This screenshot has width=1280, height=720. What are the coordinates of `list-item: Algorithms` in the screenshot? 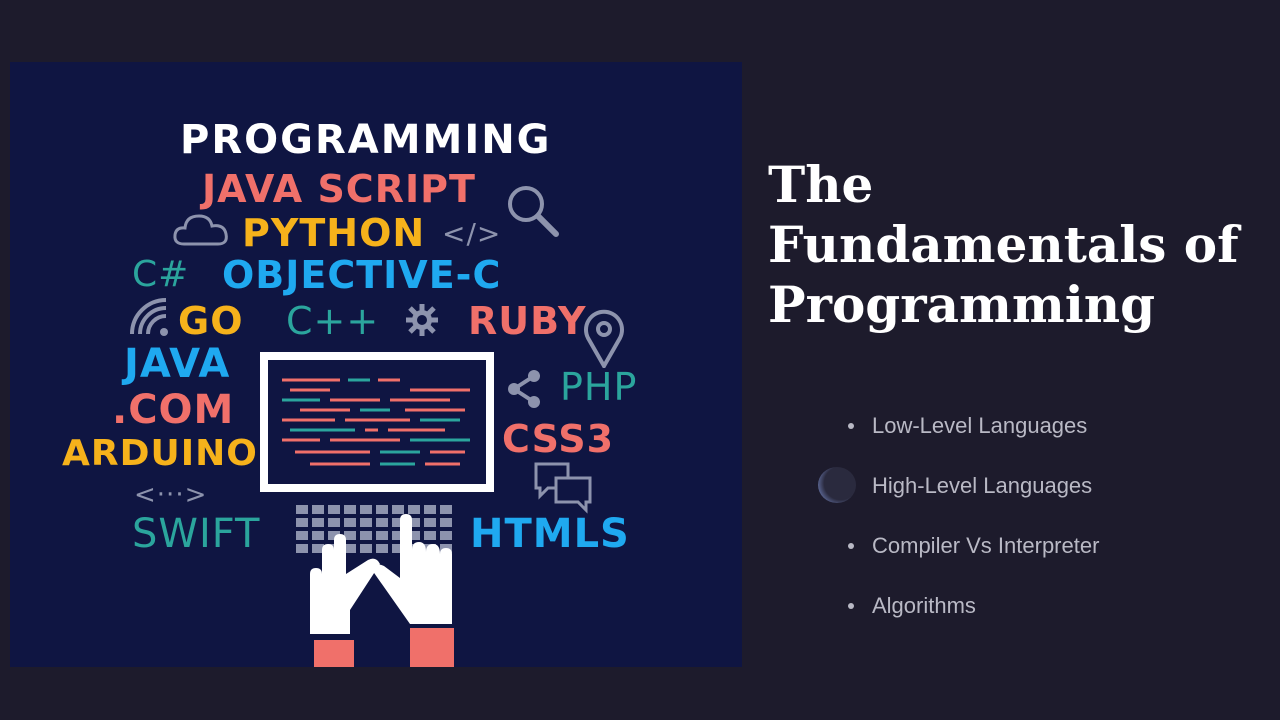 It's located at (972, 616).